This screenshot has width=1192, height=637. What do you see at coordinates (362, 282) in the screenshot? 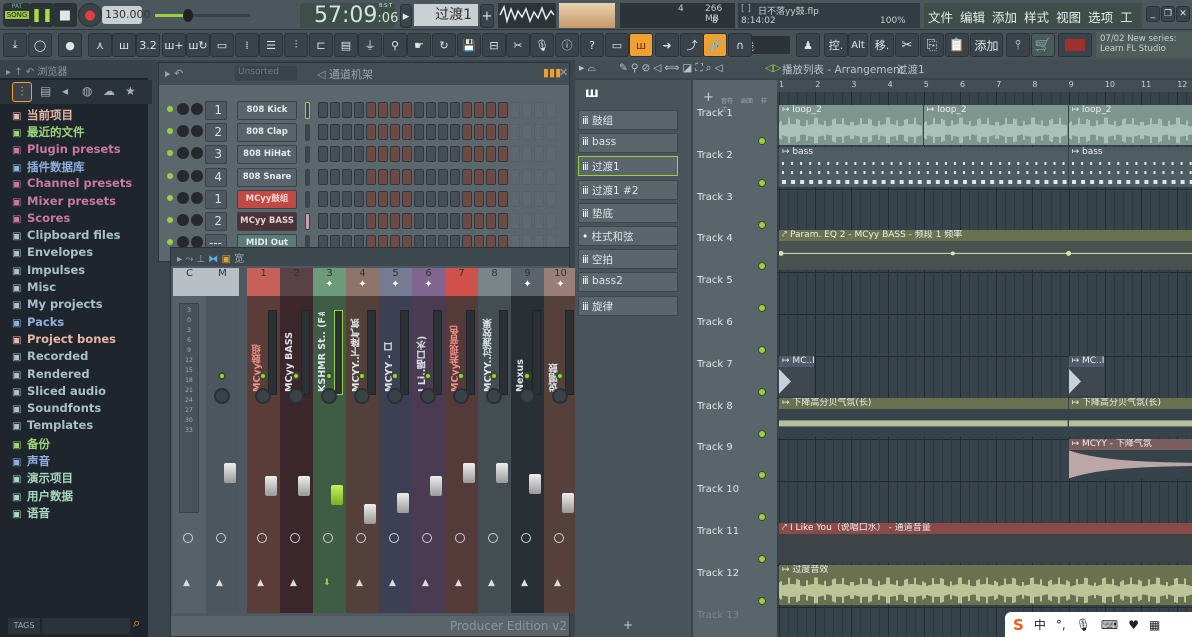
I see `mixer-strip-header: 4 ✦` at bounding box center [362, 282].